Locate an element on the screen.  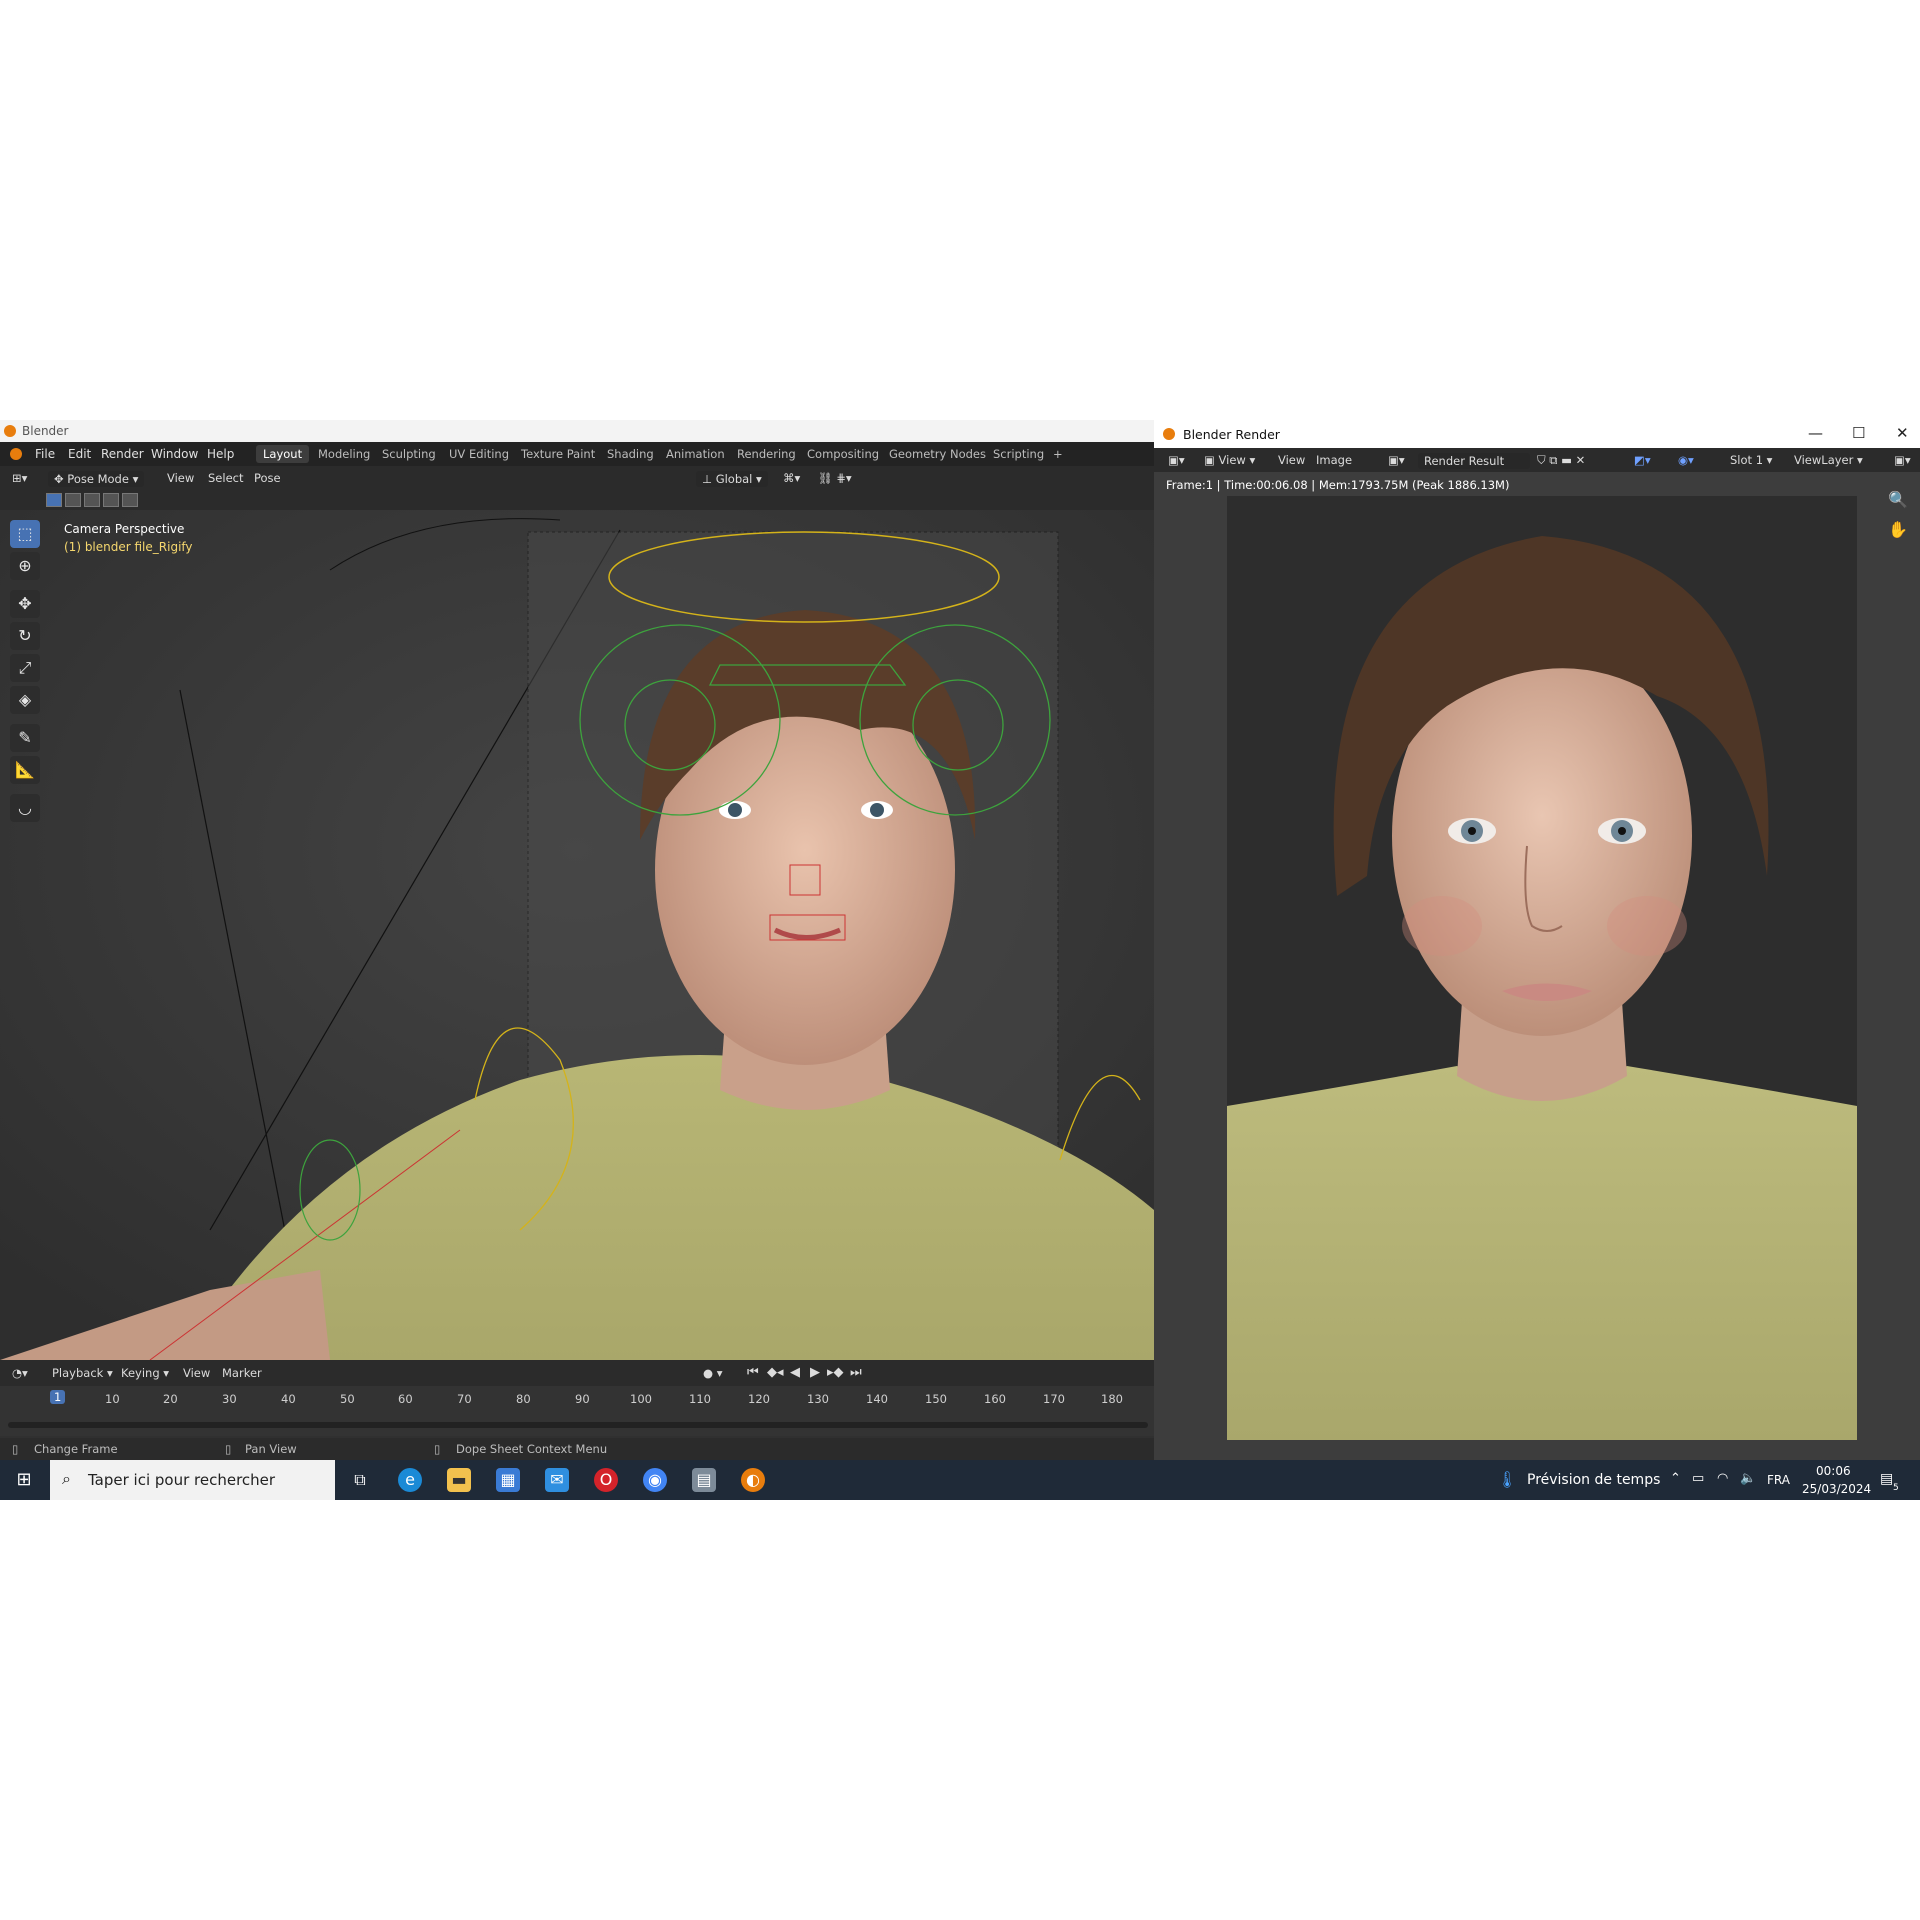
pan-hand-icon: ✋ is located at coordinates (1898, 529).